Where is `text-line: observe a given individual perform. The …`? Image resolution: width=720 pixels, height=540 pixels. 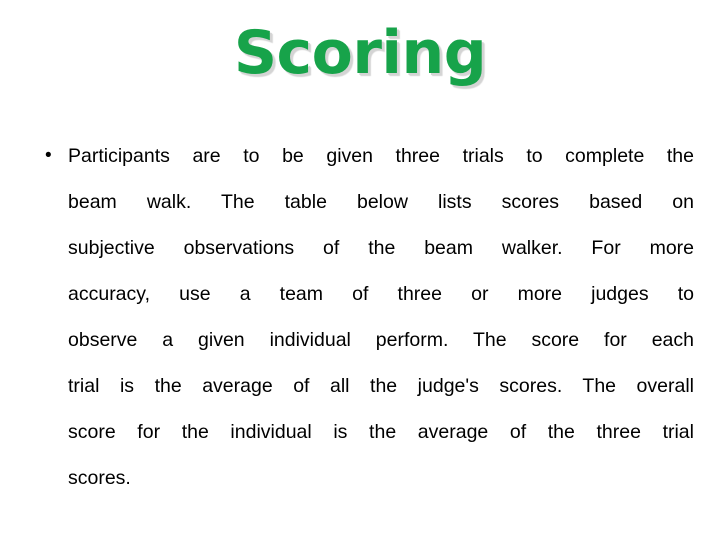
text-line: observe a given individual perform. The … is located at coordinates (381, 340).